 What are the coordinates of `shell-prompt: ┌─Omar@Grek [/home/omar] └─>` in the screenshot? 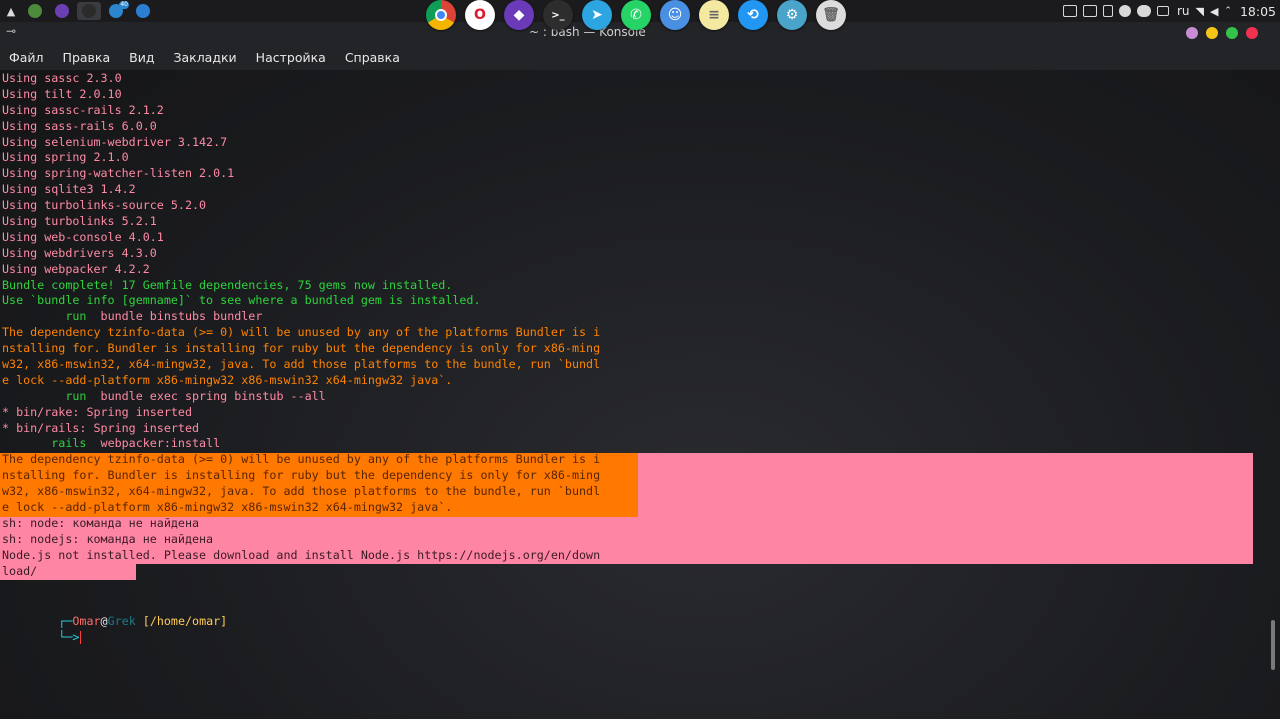 It's located at (115, 620).